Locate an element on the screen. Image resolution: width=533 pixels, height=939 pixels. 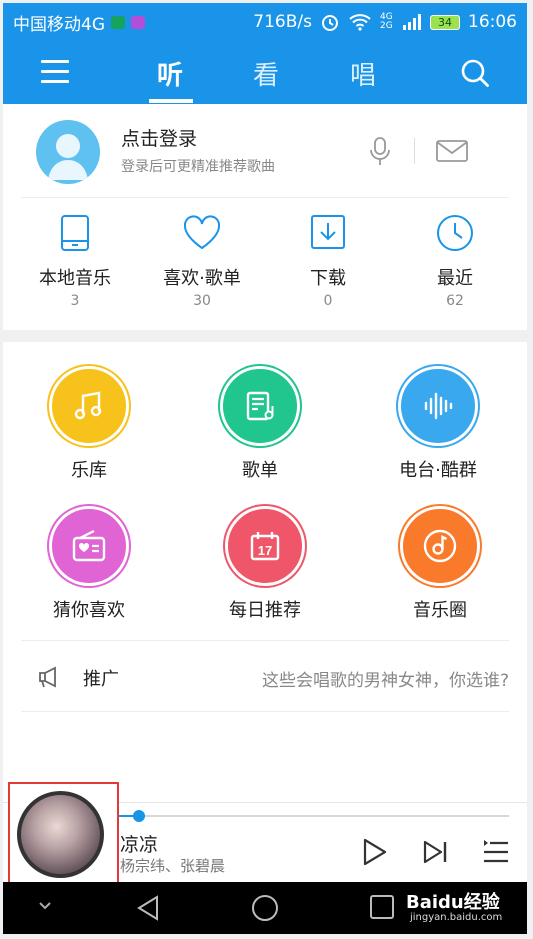
calendar-day-label: 17 is located at coordinates (265, 550).